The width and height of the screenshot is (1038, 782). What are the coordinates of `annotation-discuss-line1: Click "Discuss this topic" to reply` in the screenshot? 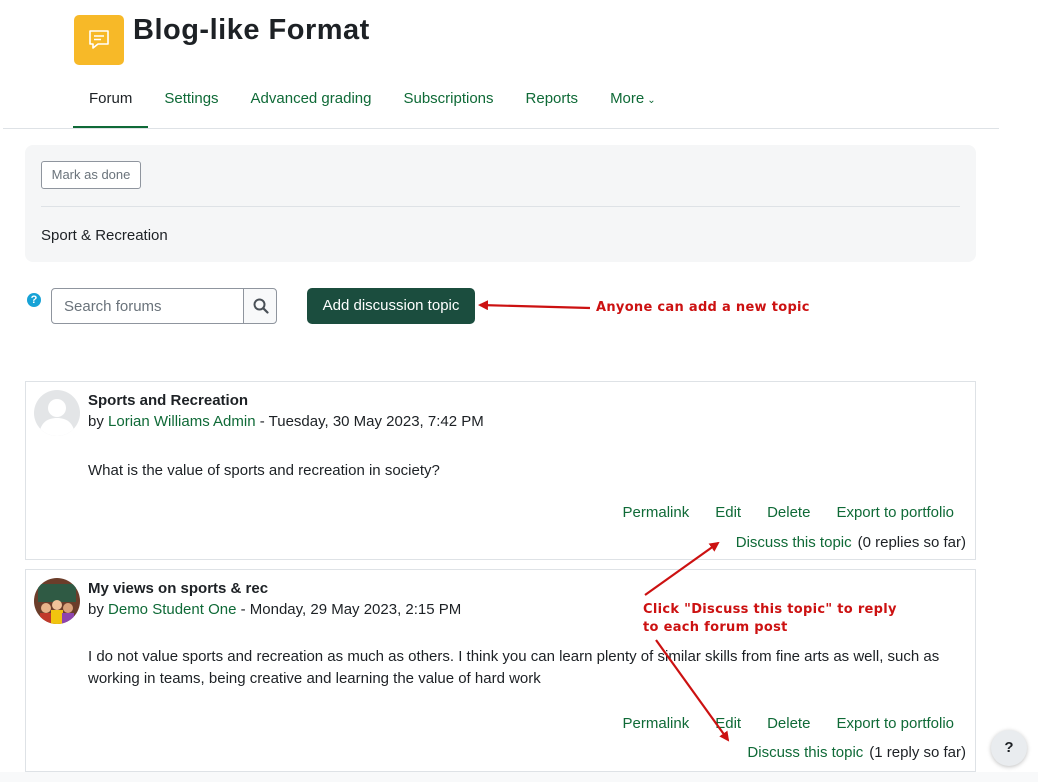 It's located at (770, 609).